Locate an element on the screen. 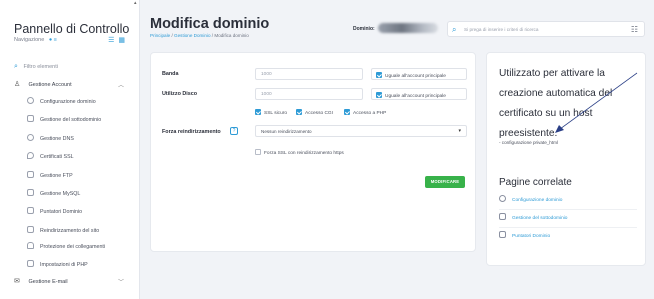  breadcrumb-home: Principale is located at coordinates (160, 35).